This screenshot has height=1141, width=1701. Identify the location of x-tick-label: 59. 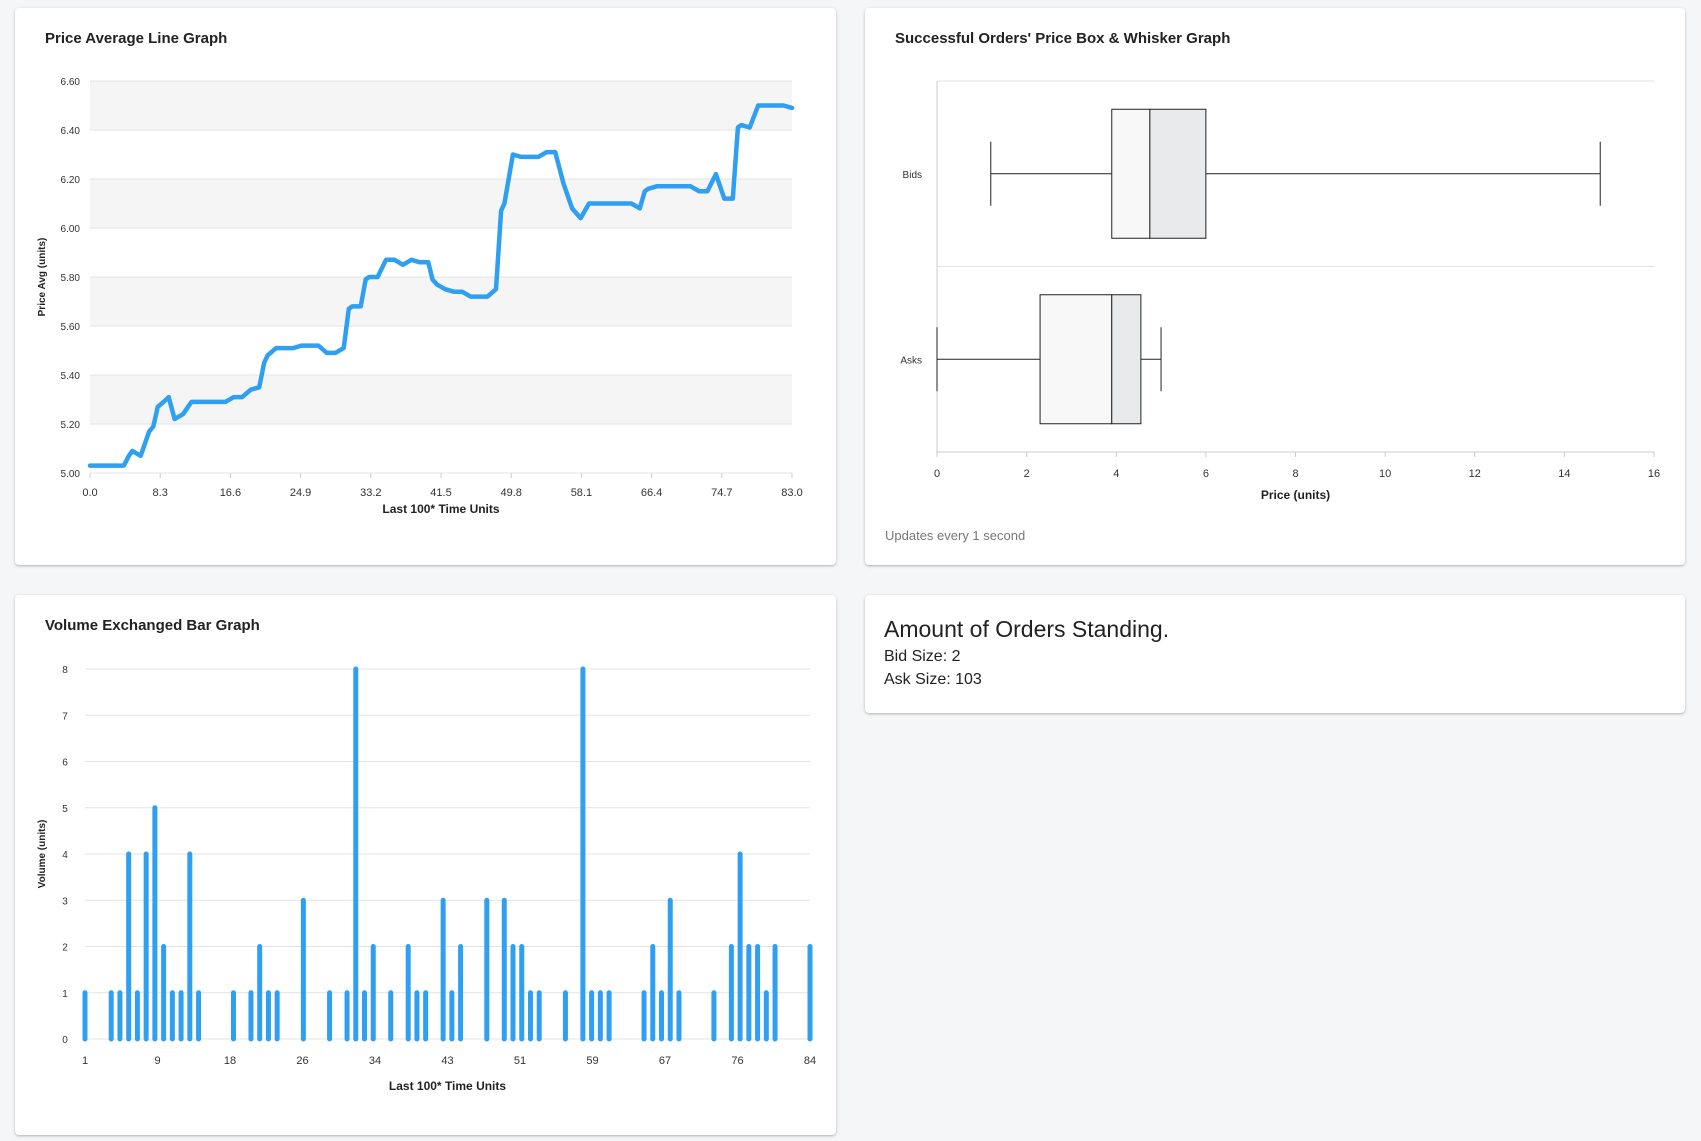
(592, 1061).